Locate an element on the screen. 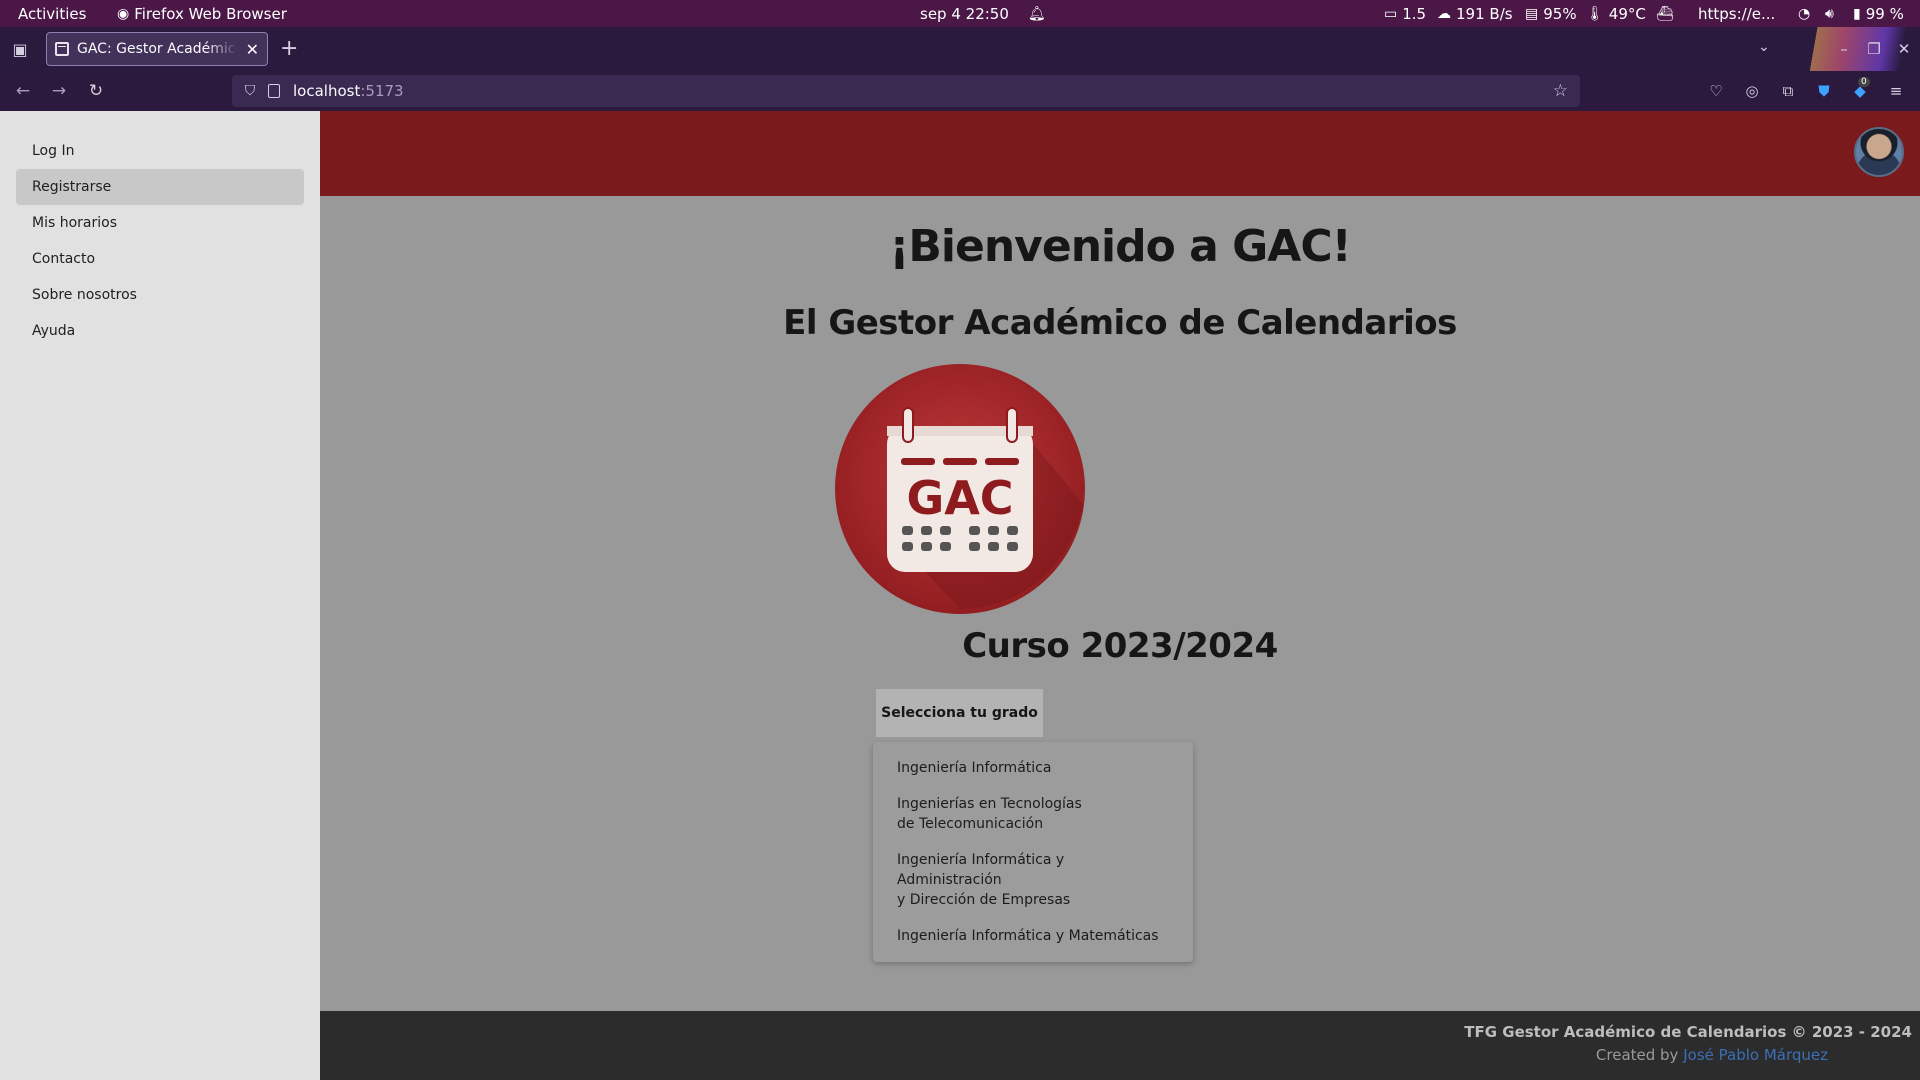 The height and width of the screenshot is (1080, 1920). pocket-icon: ♡ is located at coordinates (1716, 91).